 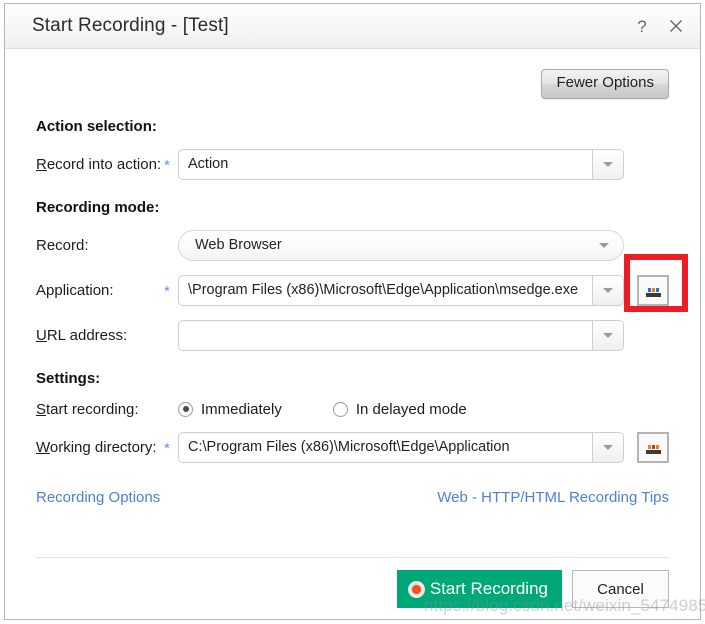 I want to click on close-icon, so click(x=676, y=26).